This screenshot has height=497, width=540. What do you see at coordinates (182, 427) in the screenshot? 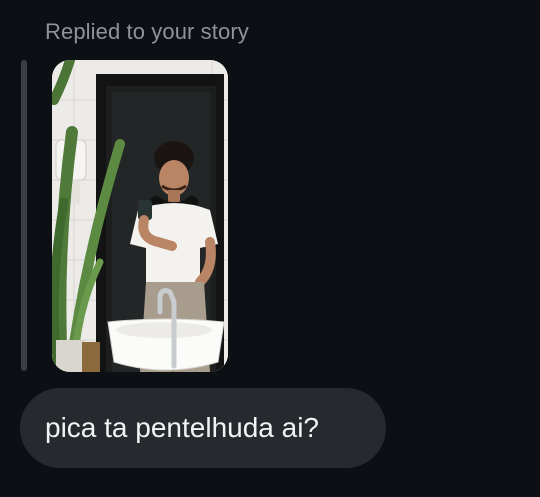
I see `message-text: pica ta pentelhuda ai?` at bounding box center [182, 427].